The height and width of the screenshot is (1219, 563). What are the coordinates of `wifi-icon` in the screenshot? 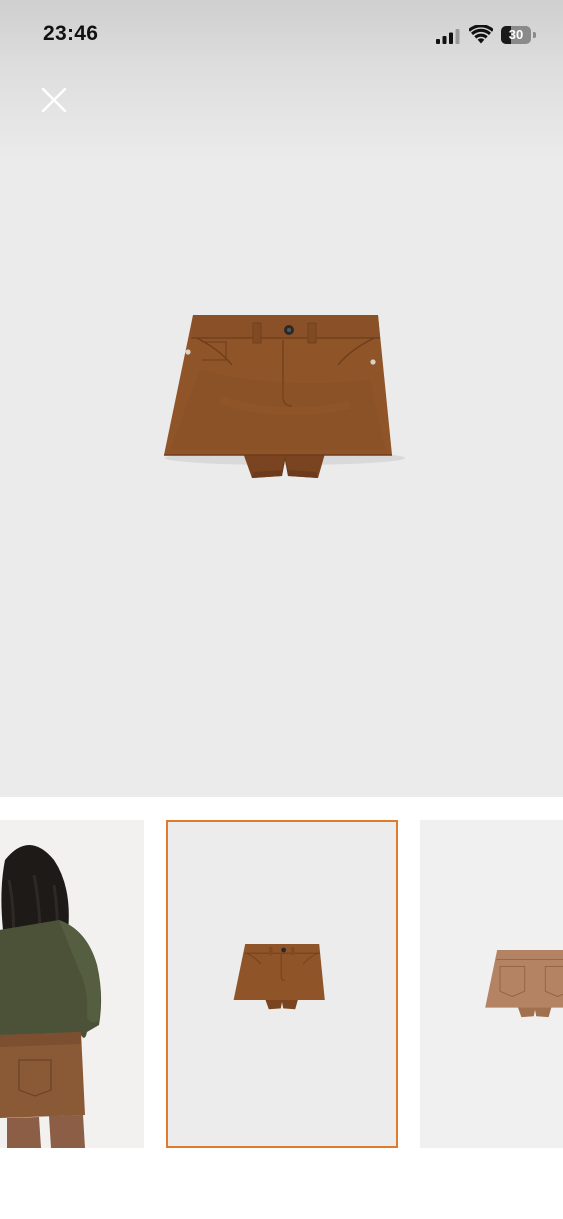 It's located at (481, 34).